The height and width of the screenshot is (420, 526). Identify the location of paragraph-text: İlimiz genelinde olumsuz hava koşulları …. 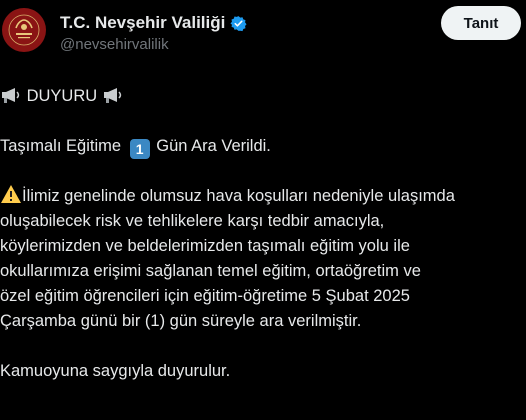
(238, 196).